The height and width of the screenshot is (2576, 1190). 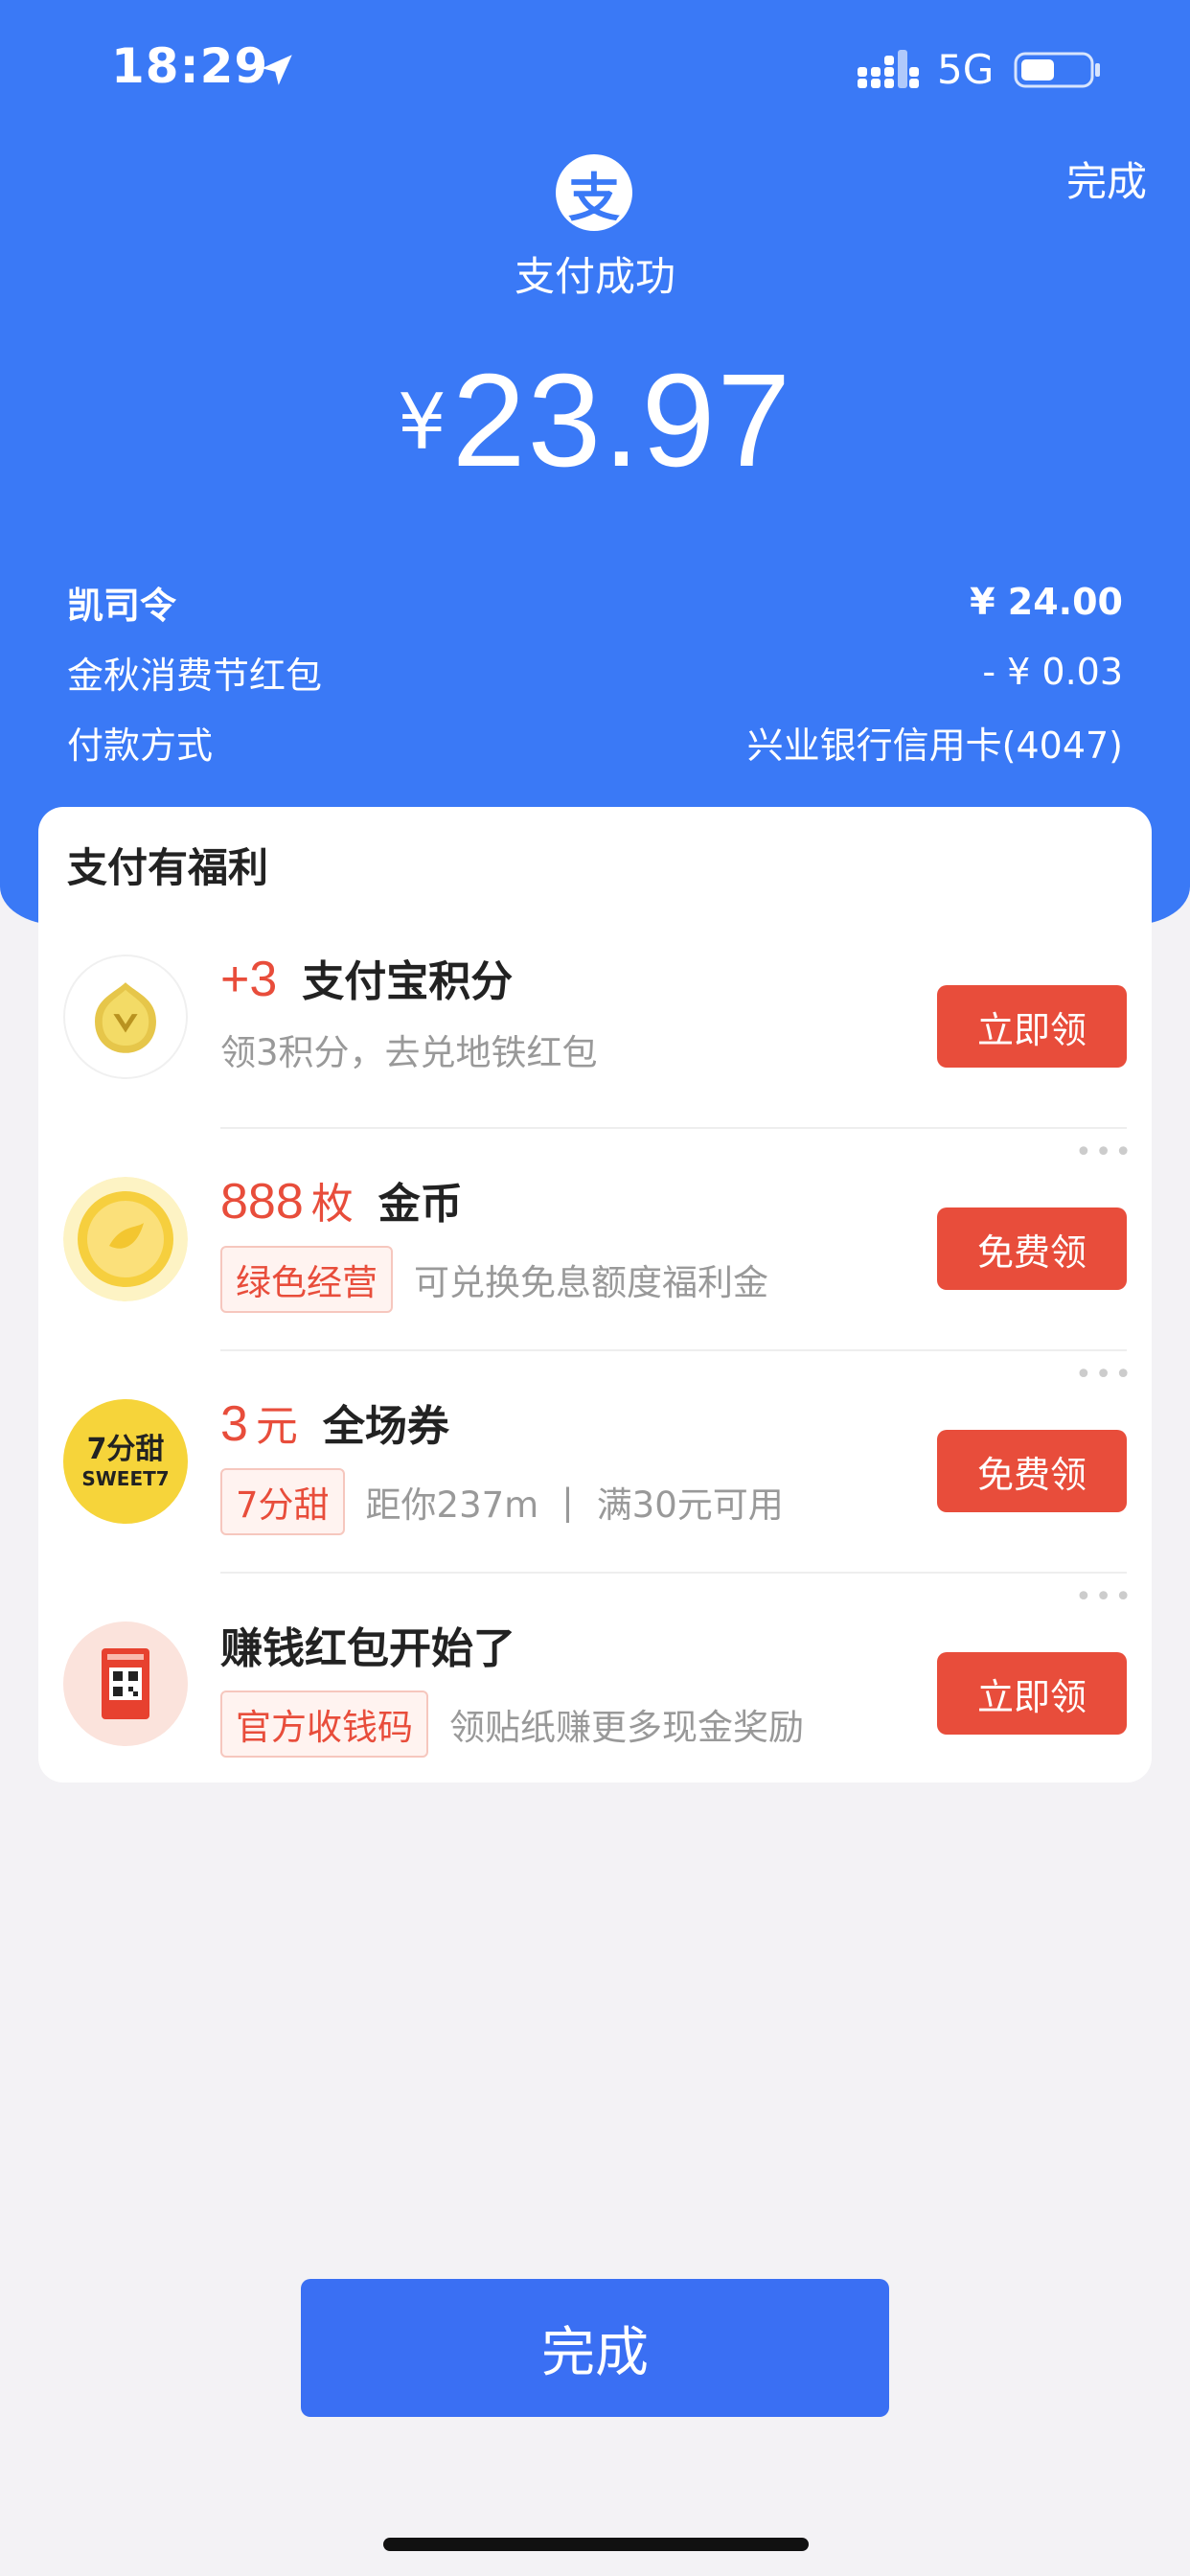 What do you see at coordinates (595, 602) in the screenshot?
I see `detail-row-merchant: 凯司令 ¥ 24.00` at bounding box center [595, 602].